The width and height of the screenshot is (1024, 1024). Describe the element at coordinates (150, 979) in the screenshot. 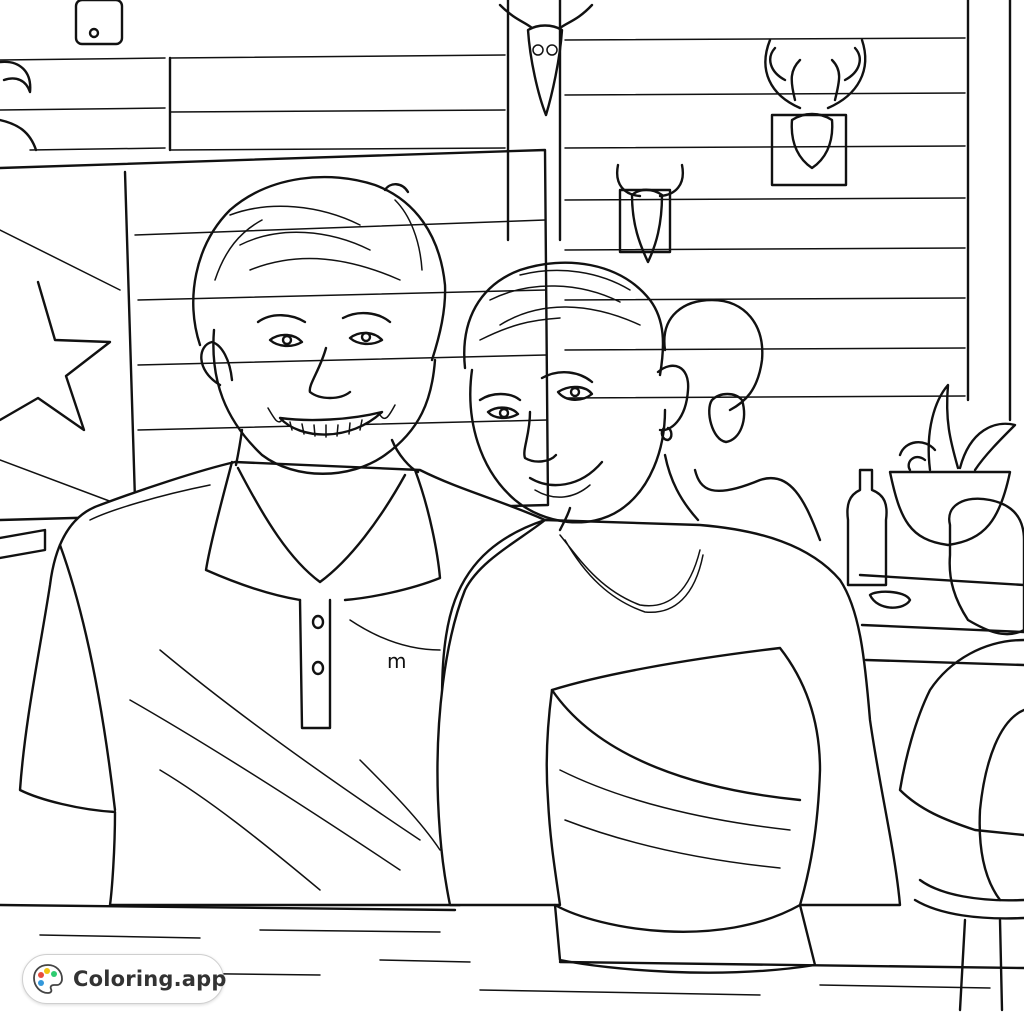

I see `brand-name: Coloring.app` at that location.